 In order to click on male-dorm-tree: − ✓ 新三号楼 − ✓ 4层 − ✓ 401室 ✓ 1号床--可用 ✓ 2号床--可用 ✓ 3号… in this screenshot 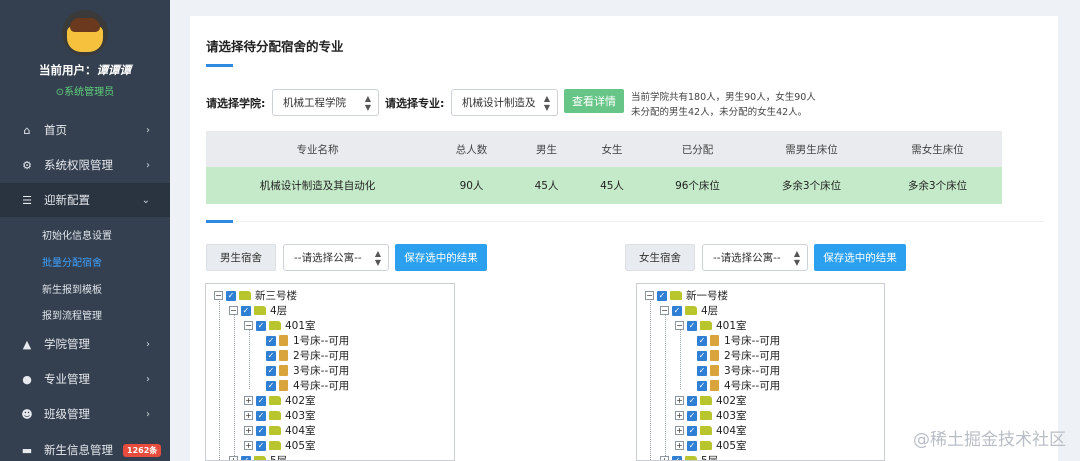, I will do `click(330, 372)`.